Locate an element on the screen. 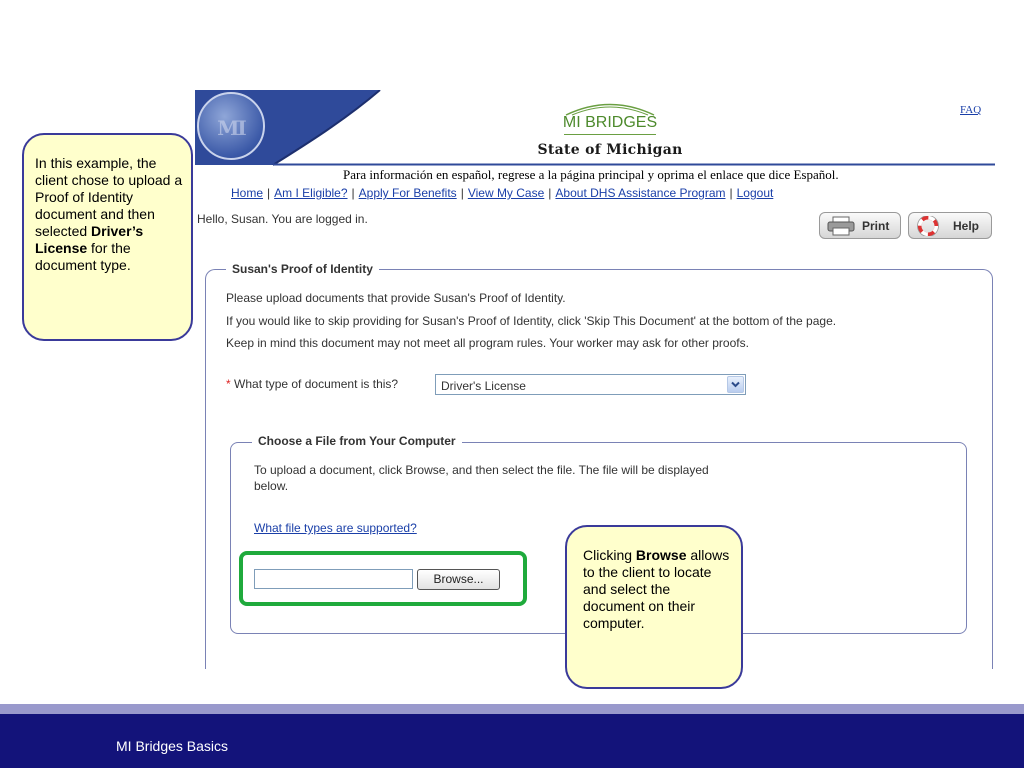 This screenshot has width=1024, height=768. help-label: Help is located at coordinates (966, 226).